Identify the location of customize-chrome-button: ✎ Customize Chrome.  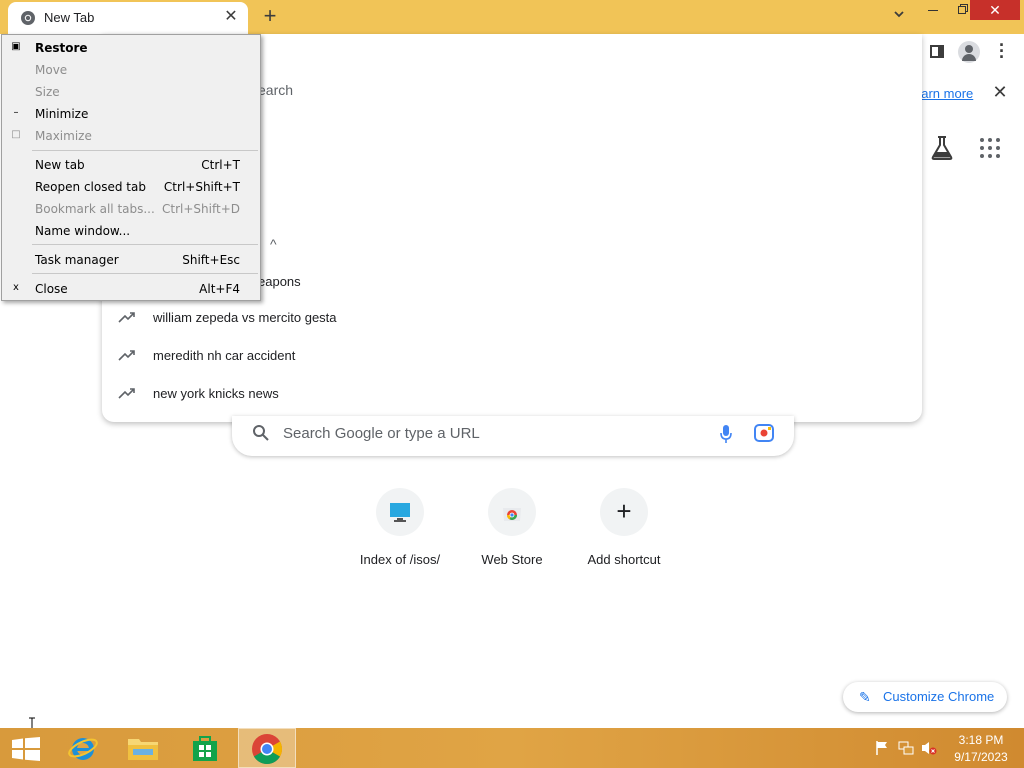
(925, 697).